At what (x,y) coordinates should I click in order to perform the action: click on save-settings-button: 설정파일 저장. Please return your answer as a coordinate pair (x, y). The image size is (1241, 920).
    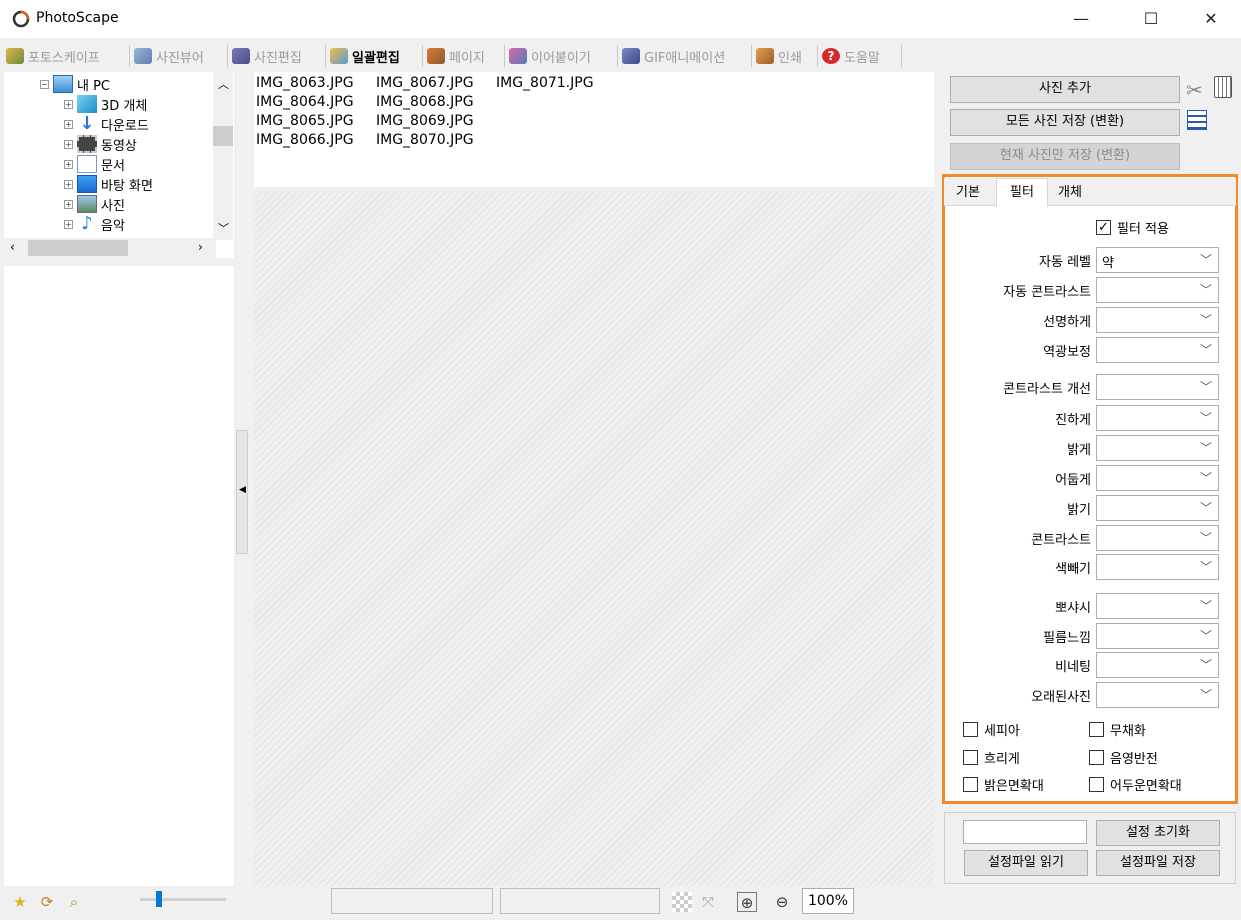
    Looking at the image, I should click on (1158, 863).